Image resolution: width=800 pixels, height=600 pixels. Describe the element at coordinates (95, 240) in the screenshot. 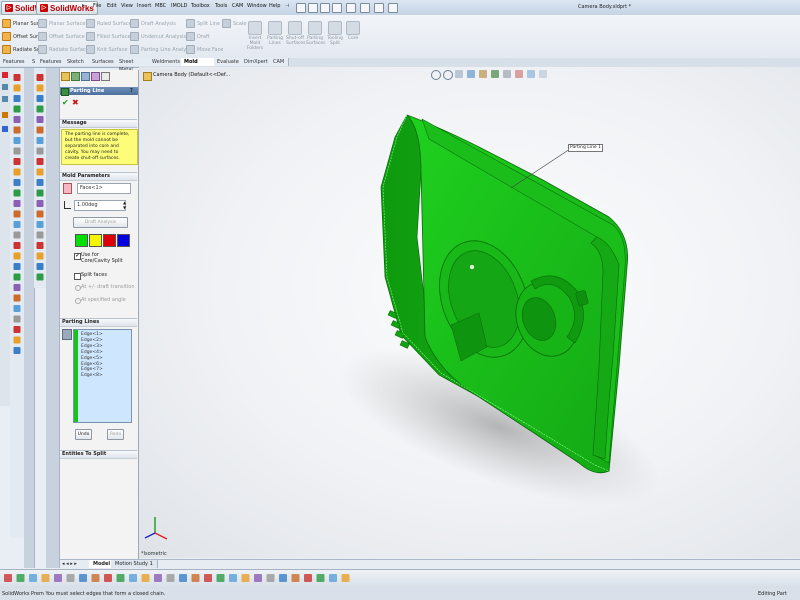

I see `requires-draft-color-swatch` at that location.